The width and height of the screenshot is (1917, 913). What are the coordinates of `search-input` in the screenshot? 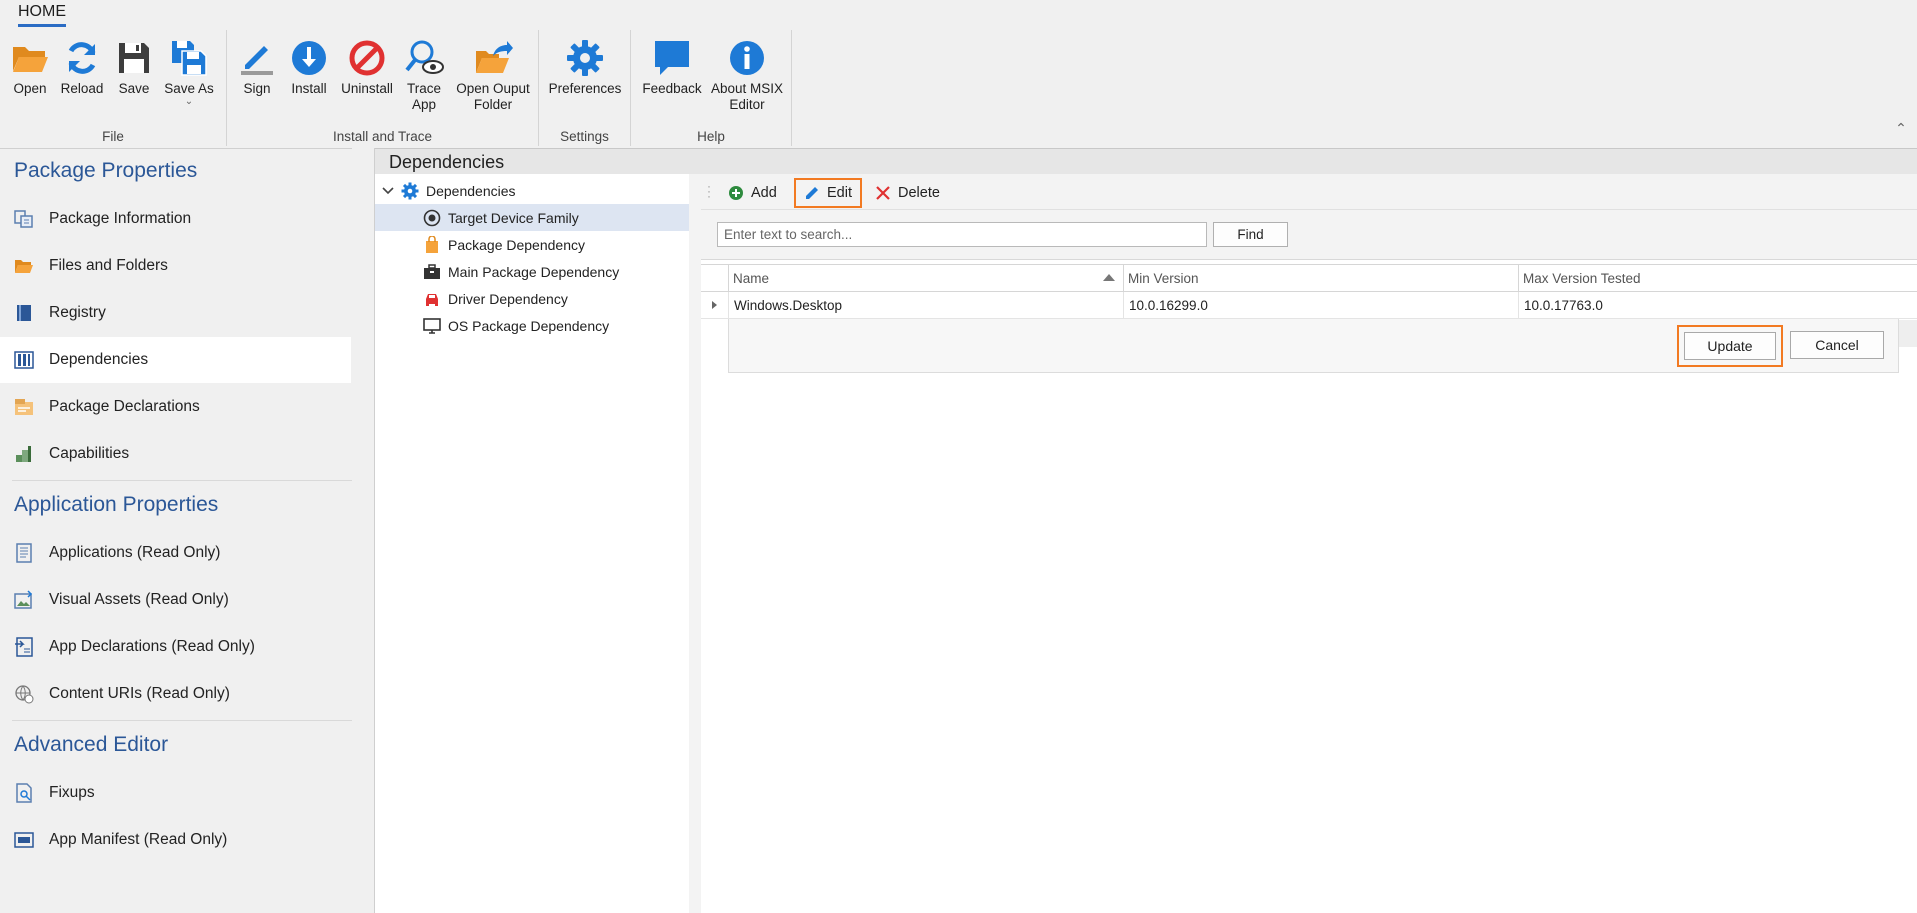 It's located at (962, 234).